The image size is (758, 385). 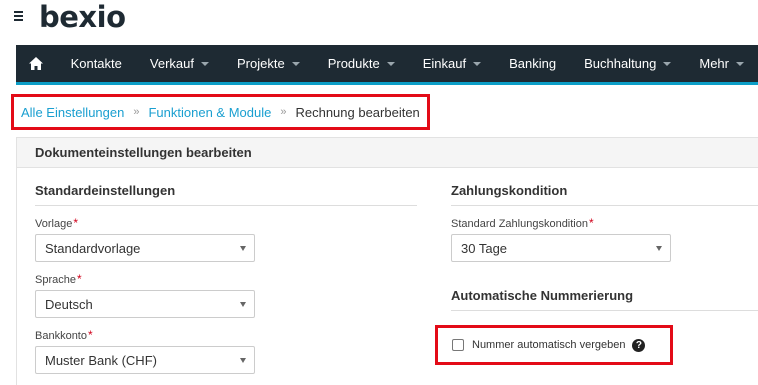 I want to click on section-title-standardeinstellungen: Standardeinstellungen, so click(x=226, y=194).